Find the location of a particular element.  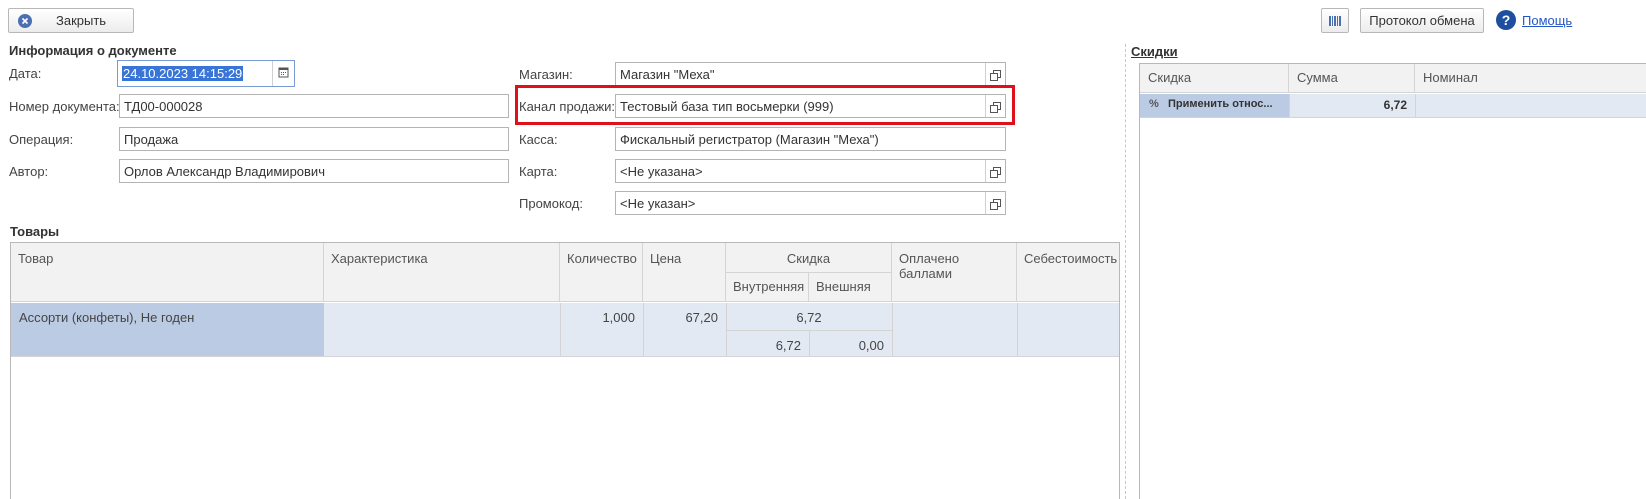

calendar-icon is located at coordinates (283, 72).